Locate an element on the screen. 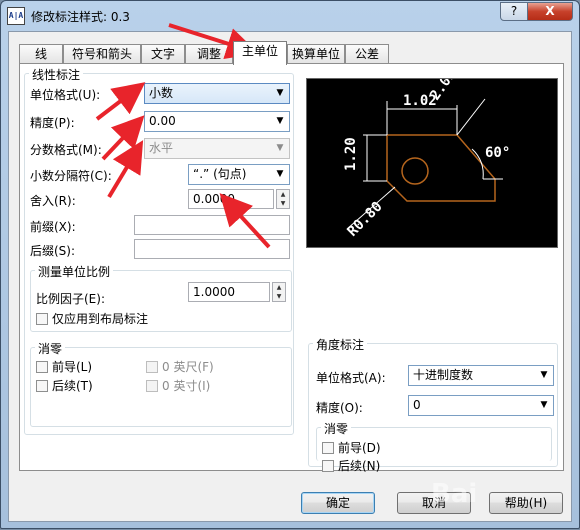 The height and width of the screenshot is (530, 580). round-off-input: 0.0000 is located at coordinates (231, 199).